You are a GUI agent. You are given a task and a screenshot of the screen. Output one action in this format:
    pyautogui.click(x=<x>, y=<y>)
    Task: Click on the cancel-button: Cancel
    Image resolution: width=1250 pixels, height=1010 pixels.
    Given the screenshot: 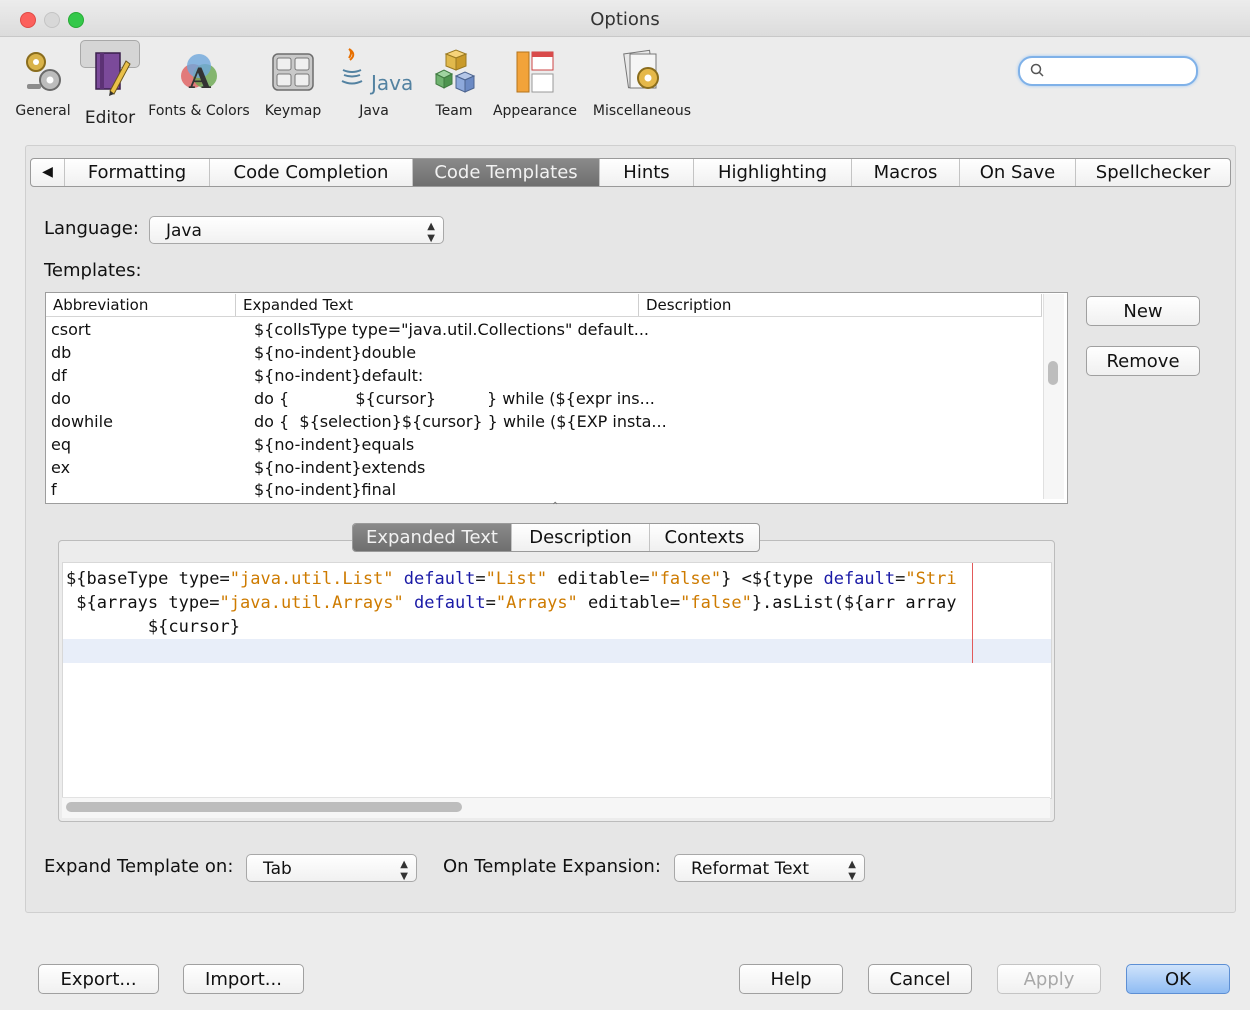 What is the action you would take?
    pyautogui.click(x=920, y=979)
    